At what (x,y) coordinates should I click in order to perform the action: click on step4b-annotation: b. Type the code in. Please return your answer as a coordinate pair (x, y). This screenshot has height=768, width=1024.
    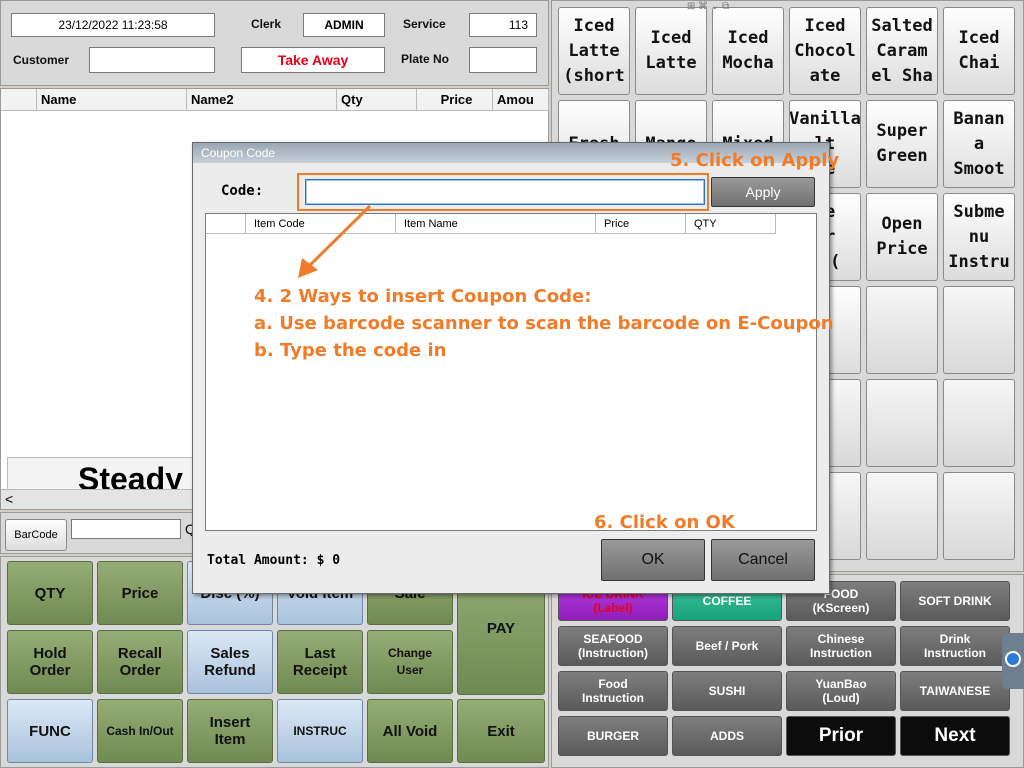
    Looking at the image, I should click on (350, 350).